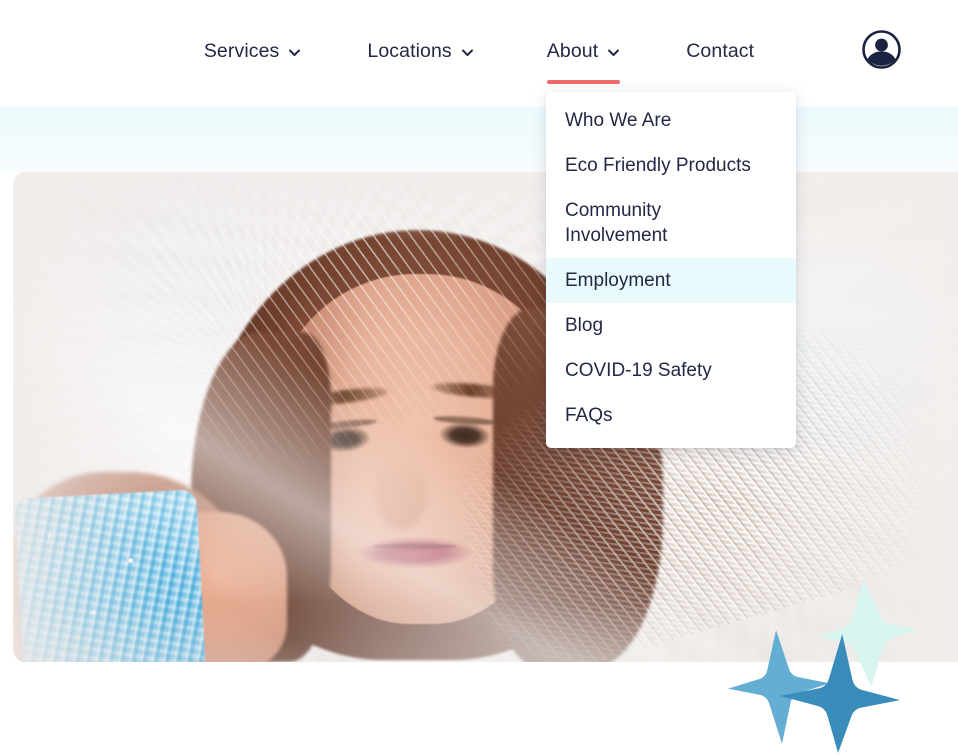 This screenshot has width=958, height=755. What do you see at coordinates (671, 280) in the screenshot?
I see `dropdown-item-employment: Employment` at bounding box center [671, 280].